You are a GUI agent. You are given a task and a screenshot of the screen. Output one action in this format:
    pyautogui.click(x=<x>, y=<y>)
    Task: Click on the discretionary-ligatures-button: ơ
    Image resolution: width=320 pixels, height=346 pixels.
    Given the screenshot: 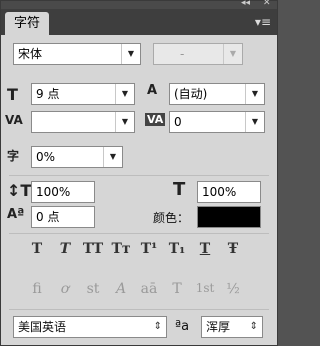 What is the action you would take?
    pyautogui.click(x=65, y=289)
    